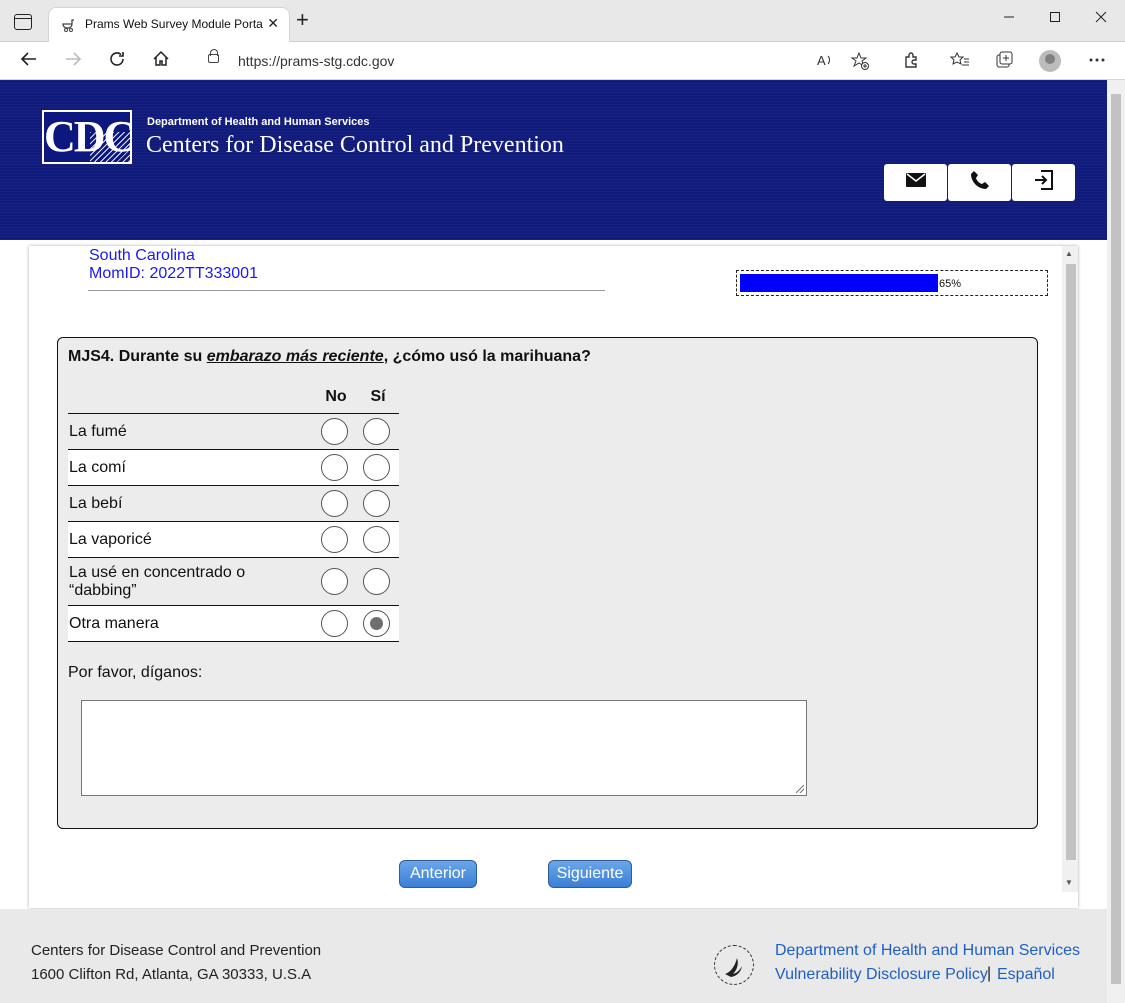  I want to click on email-button, so click(915, 182).